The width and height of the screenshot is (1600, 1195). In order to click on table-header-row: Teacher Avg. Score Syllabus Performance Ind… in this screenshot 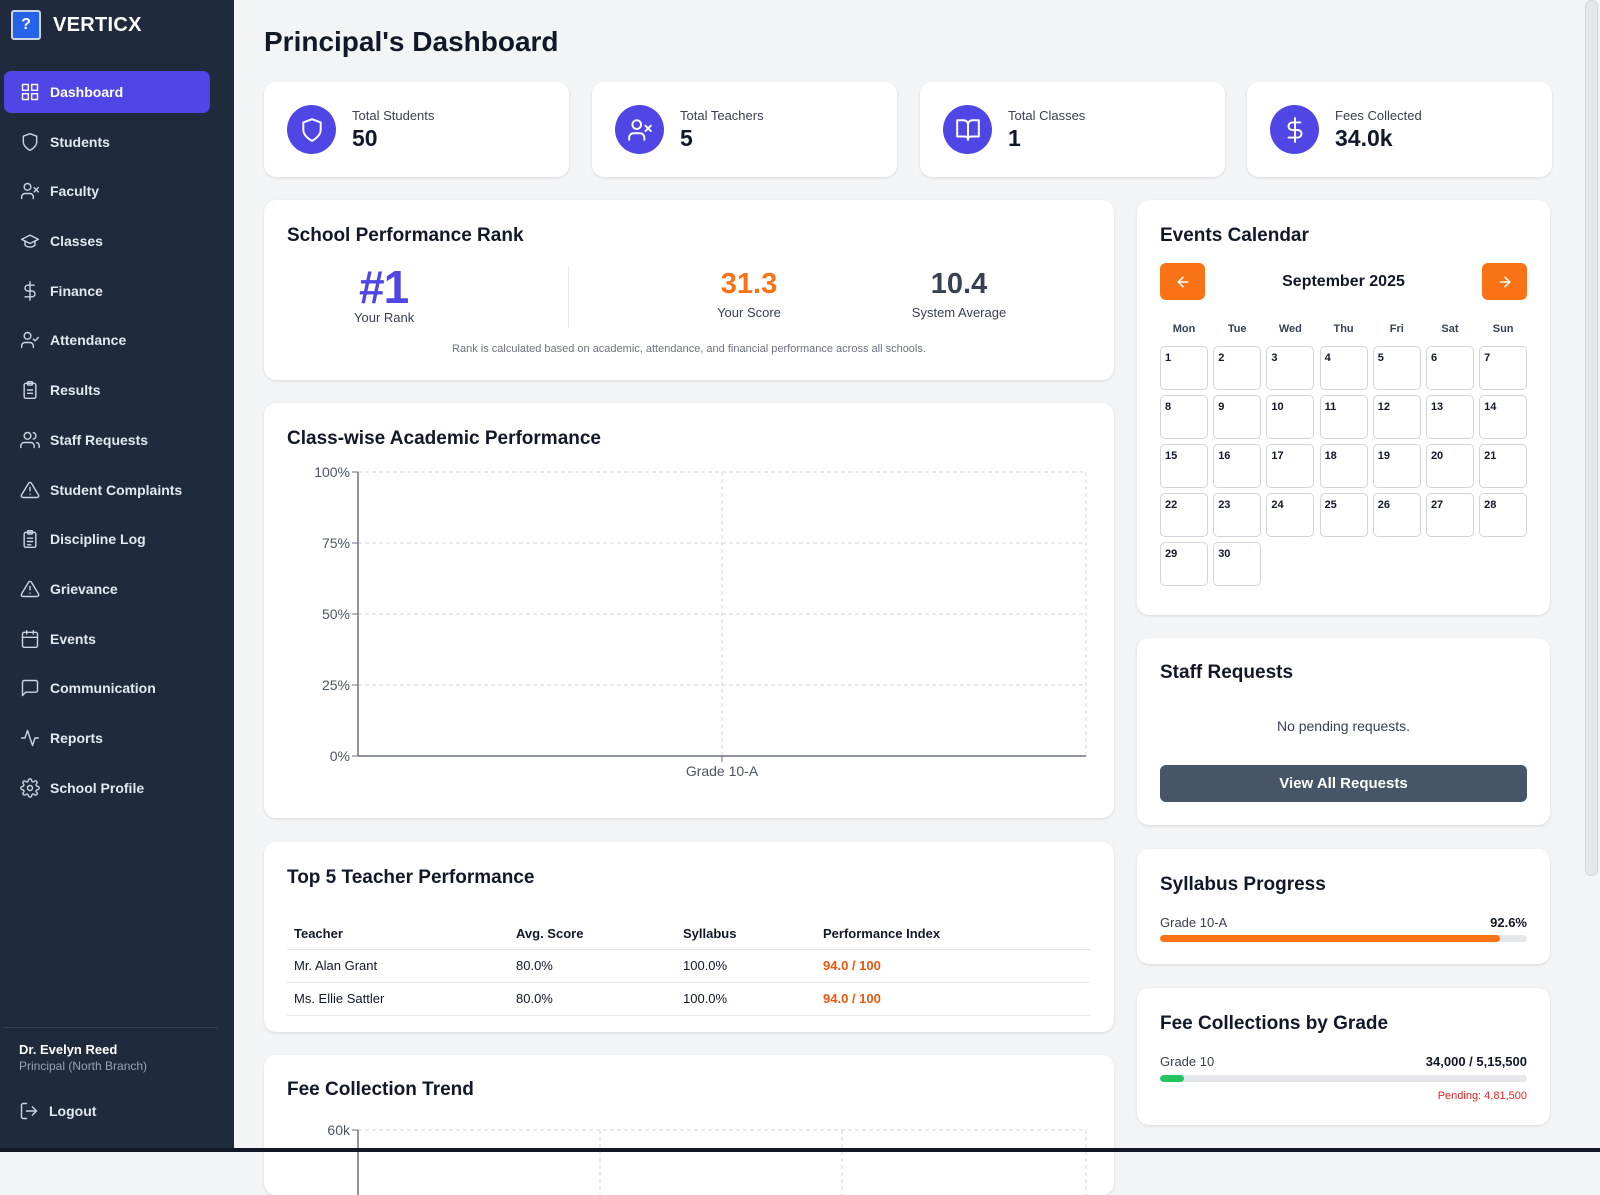, I will do `click(688, 933)`.